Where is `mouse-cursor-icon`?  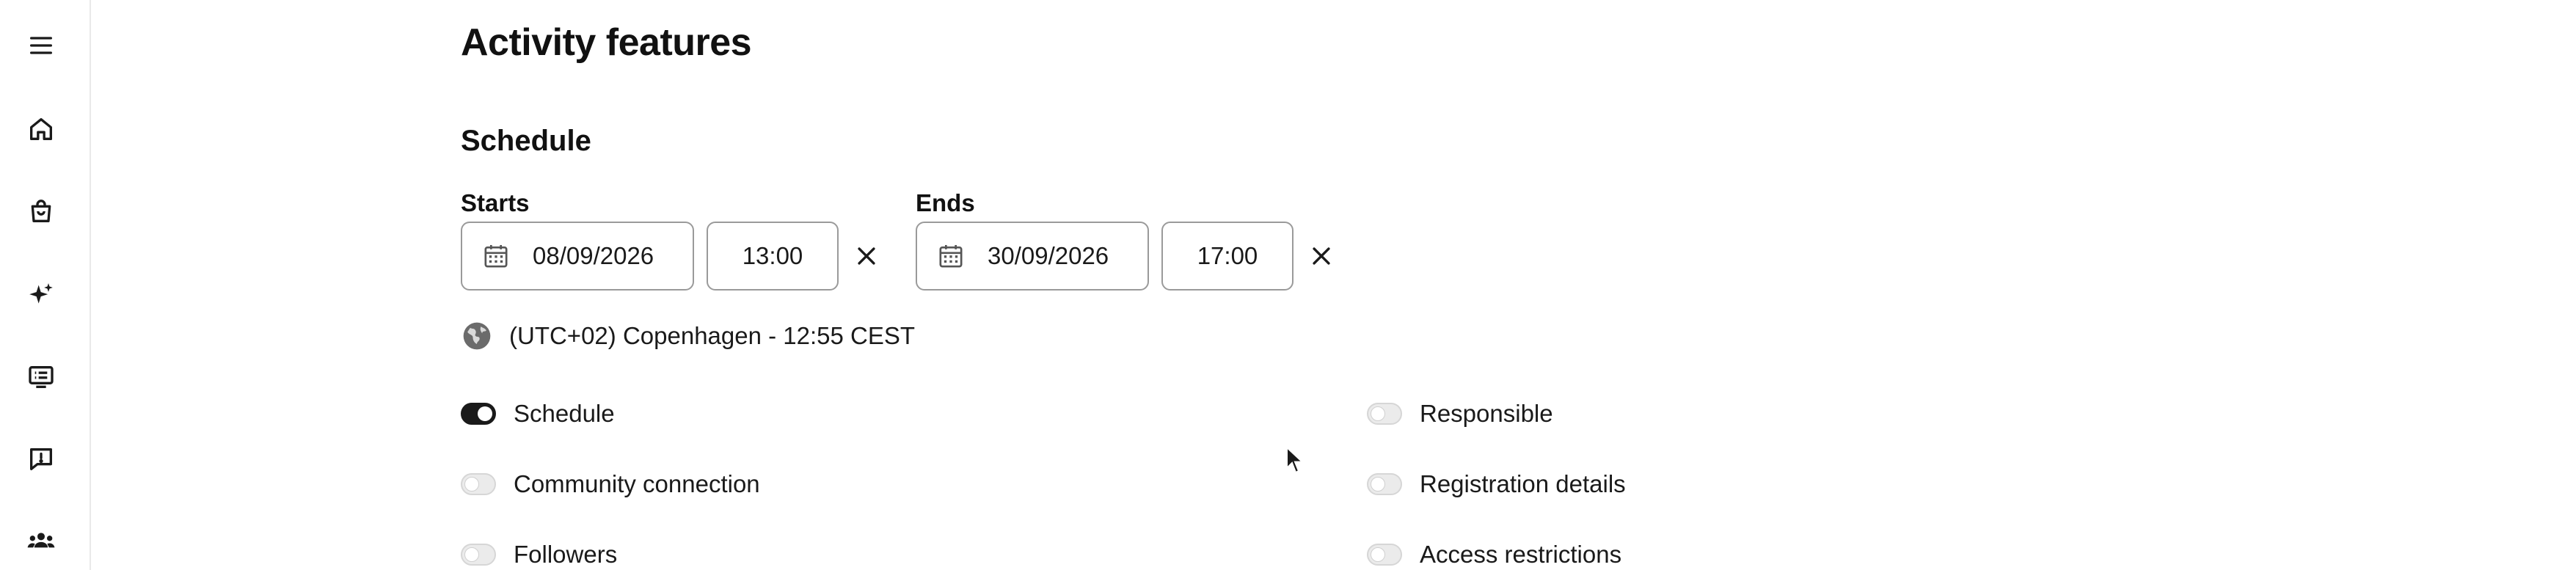 mouse-cursor-icon is located at coordinates (1295, 460).